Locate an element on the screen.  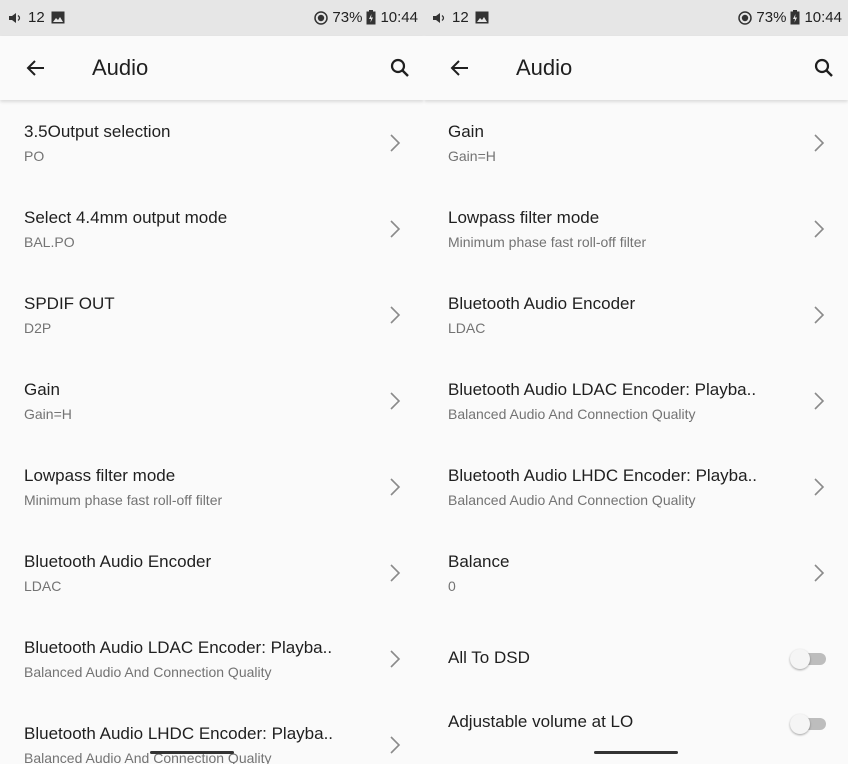
setting-title: SPDIF OUT is located at coordinates (69, 303).